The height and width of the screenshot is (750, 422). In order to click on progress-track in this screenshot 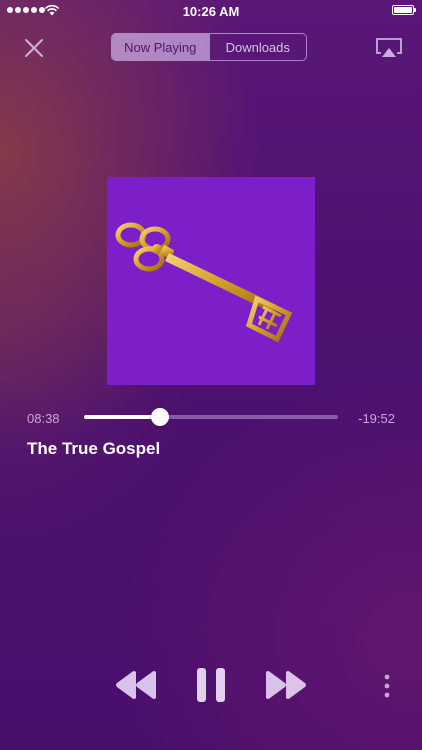, I will do `click(211, 417)`.